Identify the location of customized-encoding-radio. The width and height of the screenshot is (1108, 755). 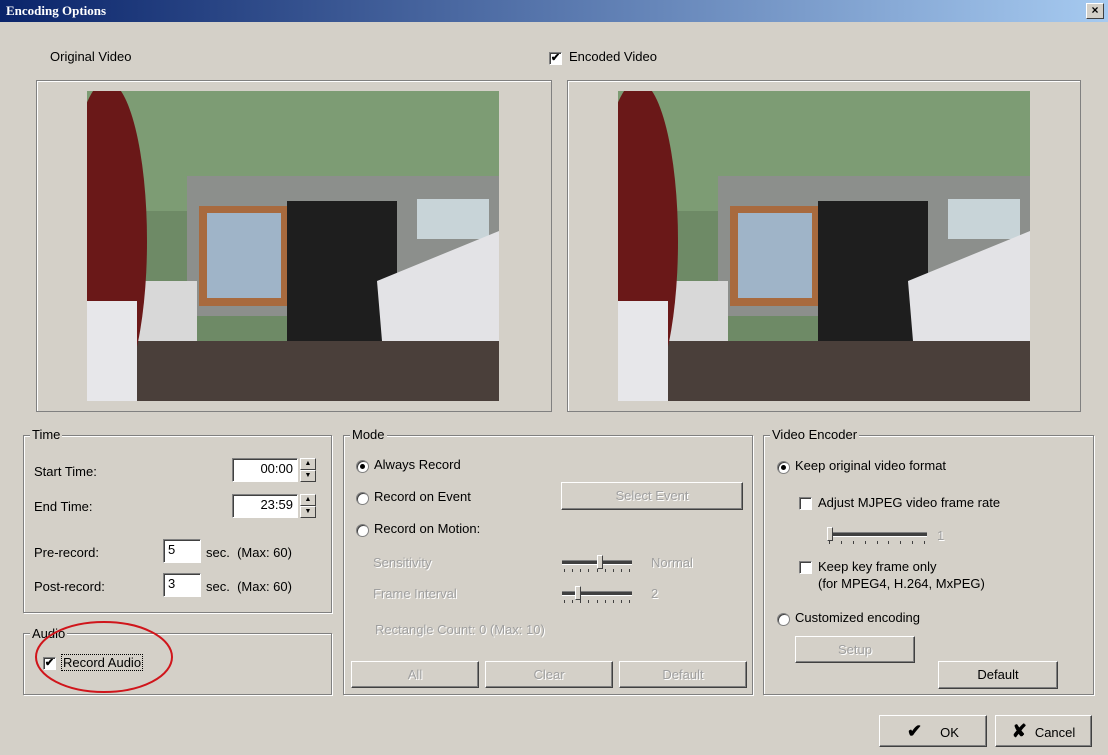
(783, 619).